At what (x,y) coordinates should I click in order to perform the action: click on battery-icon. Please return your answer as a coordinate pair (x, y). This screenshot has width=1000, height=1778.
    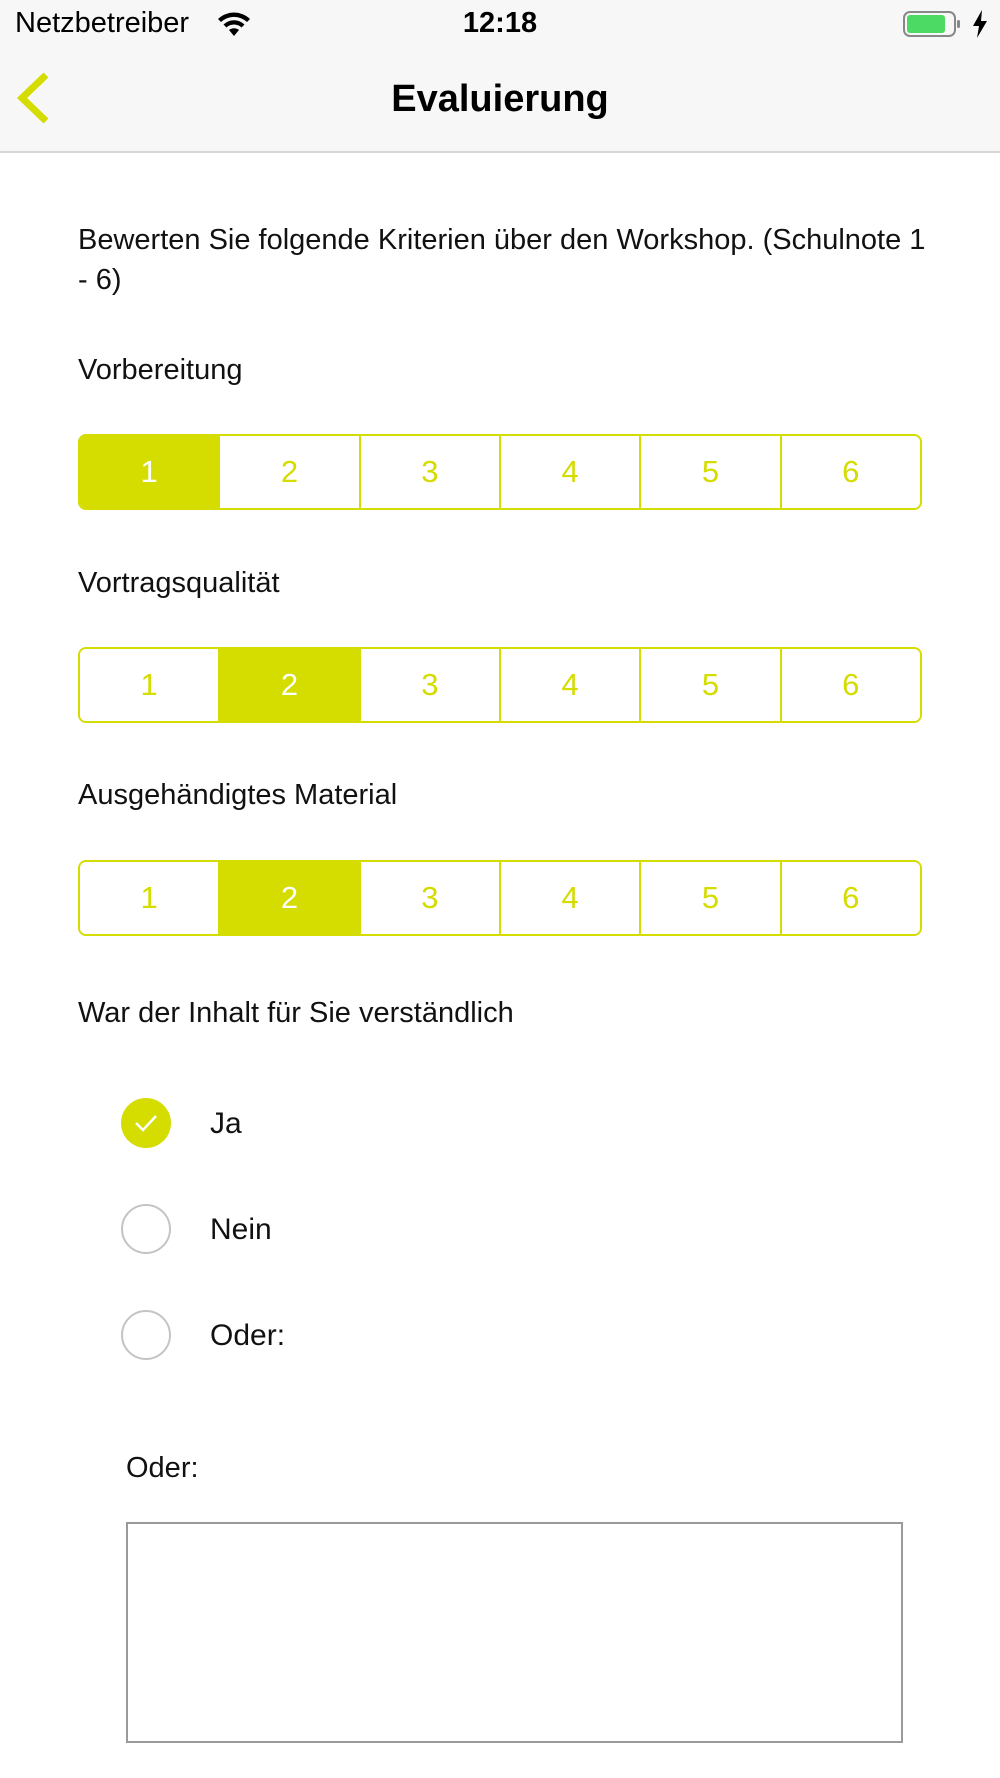
    Looking at the image, I should click on (932, 24).